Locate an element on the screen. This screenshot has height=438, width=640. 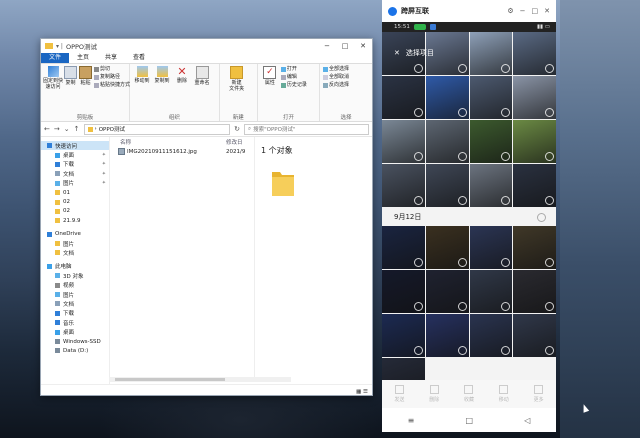
select-none-button: 全部取消 is located at coordinates (336, 77).